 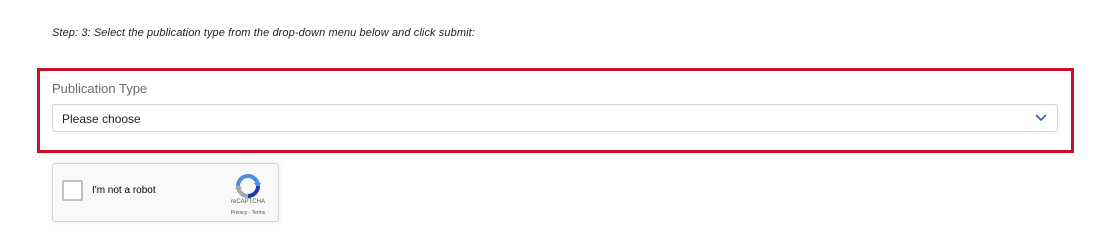 What do you see at coordinates (1041, 117) in the screenshot?
I see `chevron-down-icon` at bounding box center [1041, 117].